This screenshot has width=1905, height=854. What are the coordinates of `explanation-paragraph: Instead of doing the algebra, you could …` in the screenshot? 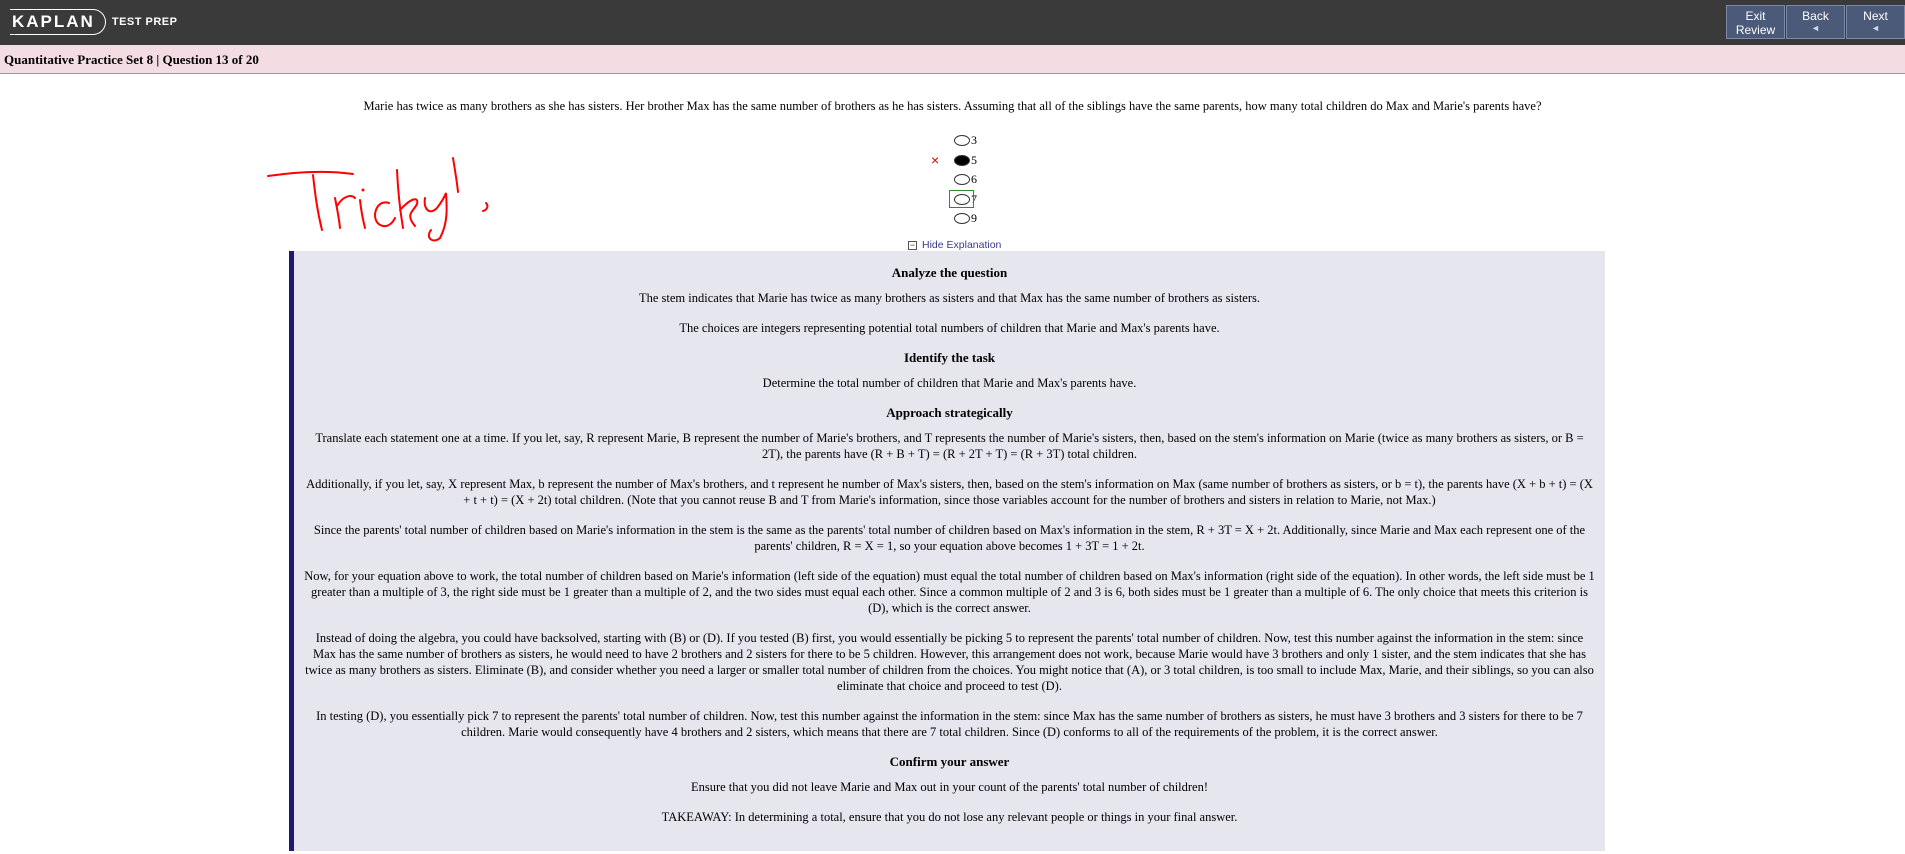 It's located at (949, 662).